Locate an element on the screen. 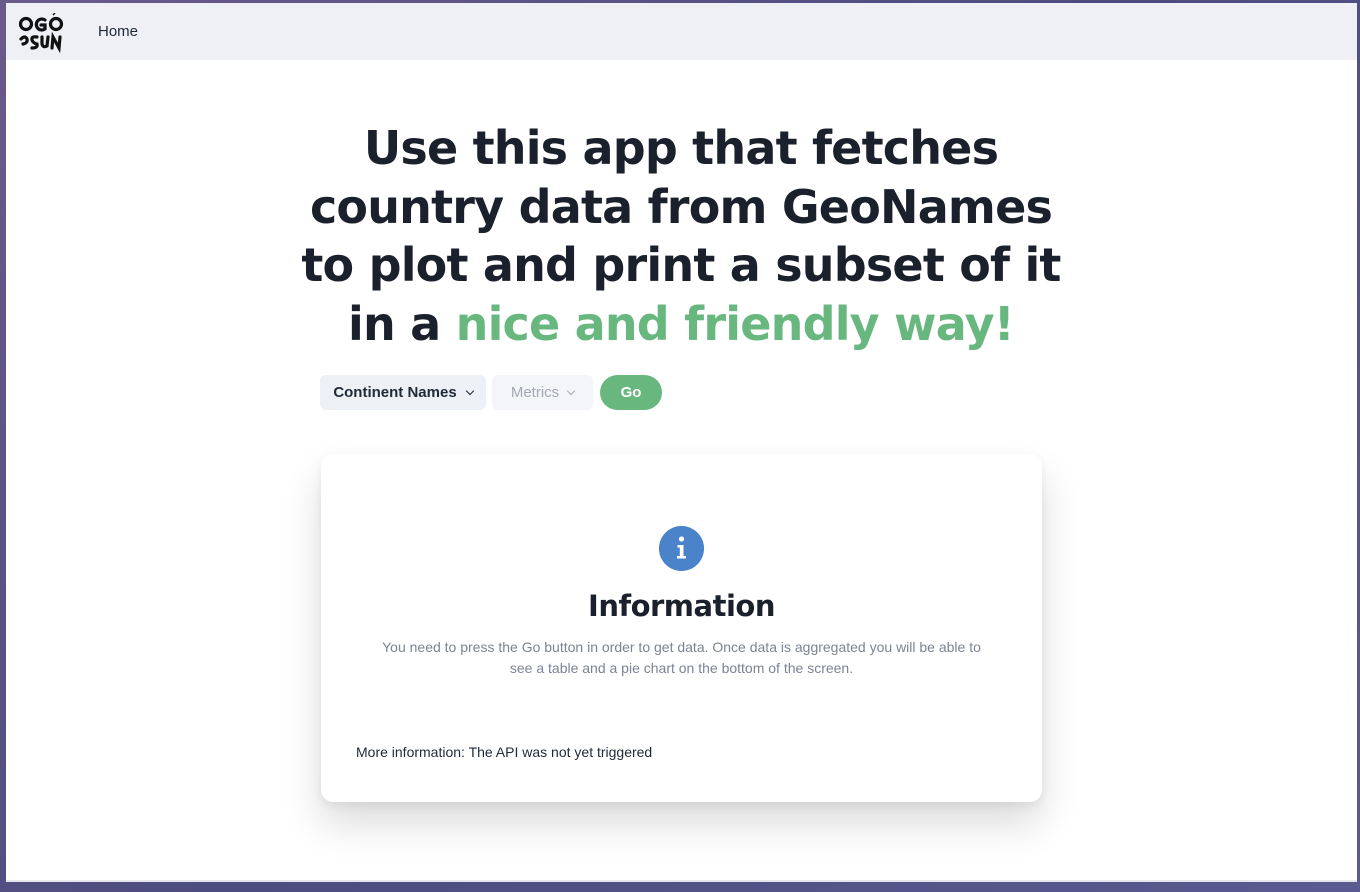 This screenshot has height=892, width=1360. window-bottom-edge is located at coordinates (681, 881).